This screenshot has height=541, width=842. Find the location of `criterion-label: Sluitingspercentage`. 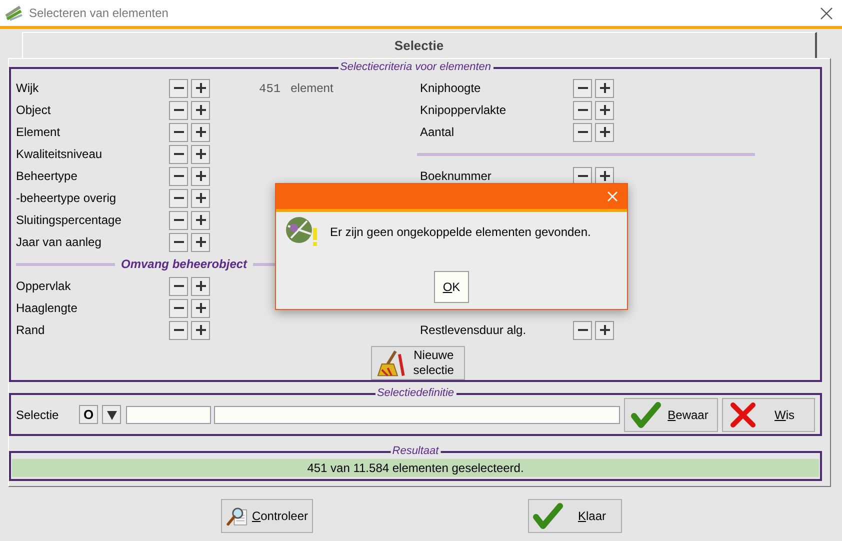

criterion-label: Sluitingspercentage is located at coordinates (69, 220).